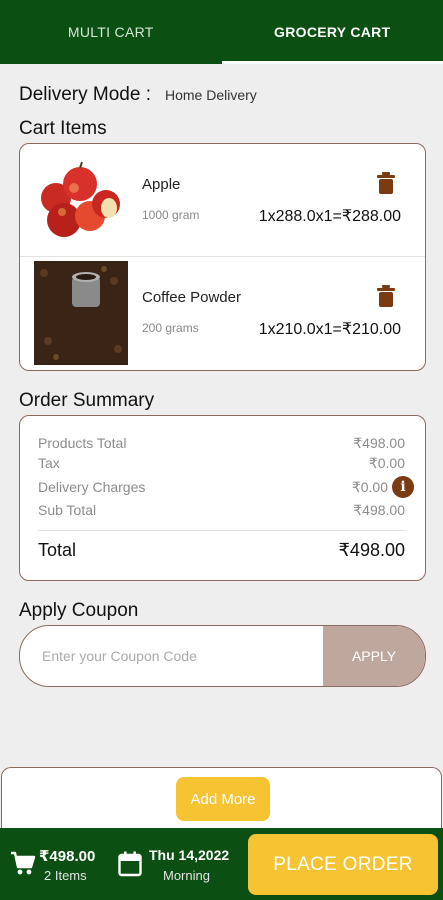  What do you see at coordinates (221, 463) in the screenshot?
I see `summary-row-tax: Tax ₹0.00` at bounding box center [221, 463].